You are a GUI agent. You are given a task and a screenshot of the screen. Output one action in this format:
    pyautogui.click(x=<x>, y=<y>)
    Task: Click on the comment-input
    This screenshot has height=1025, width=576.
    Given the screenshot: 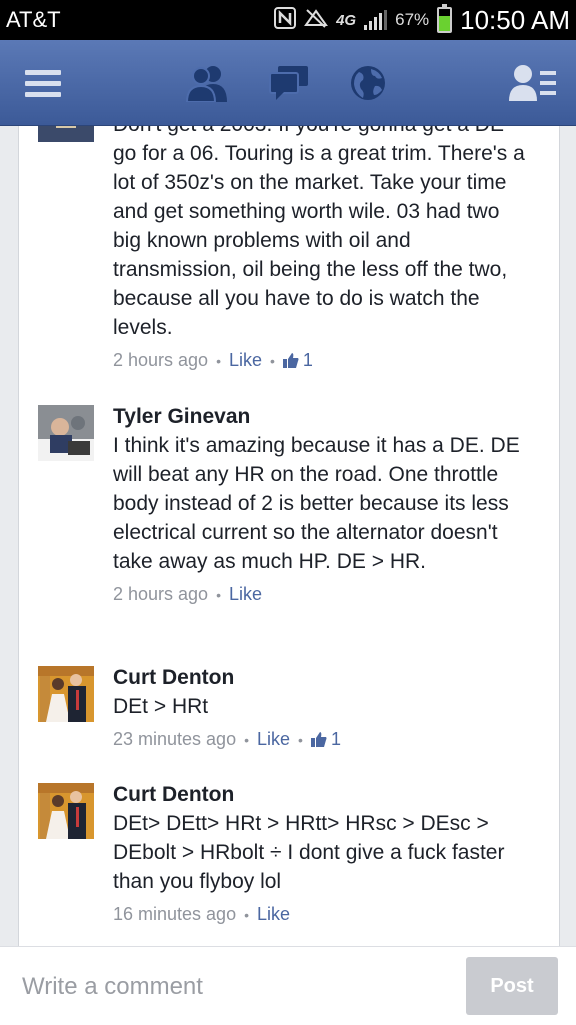 What is the action you would take?
    pyautogui.click(x=232, y=987)
    